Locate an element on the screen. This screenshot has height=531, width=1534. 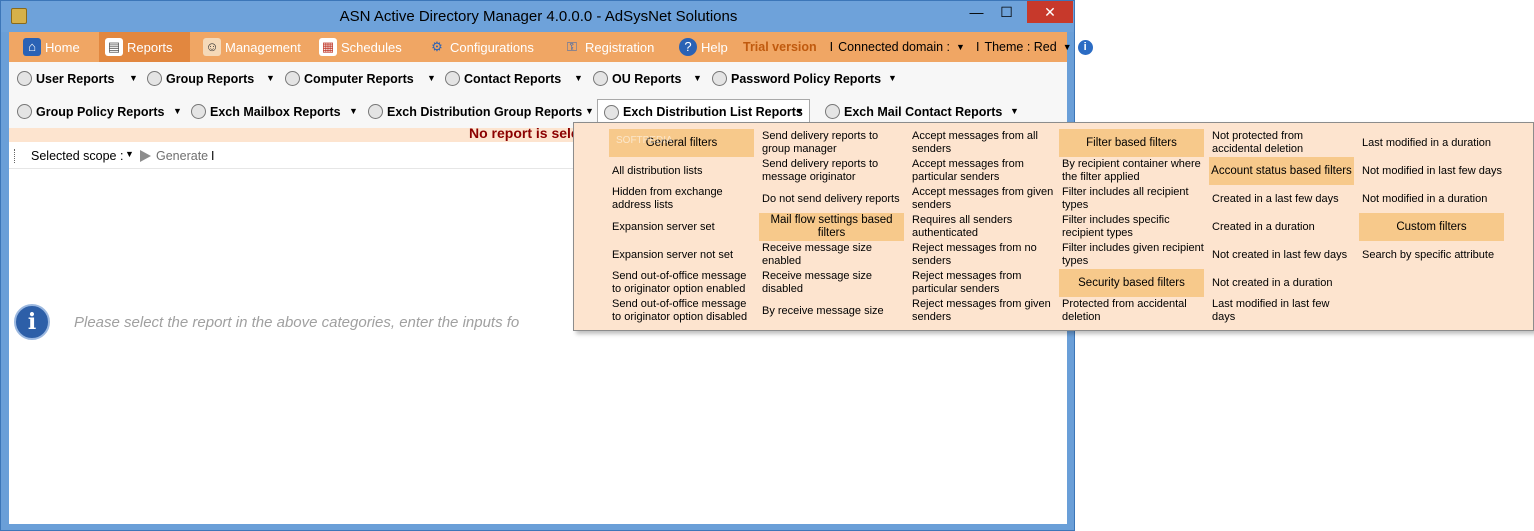
play-icon is located at coordinates (145, 156).